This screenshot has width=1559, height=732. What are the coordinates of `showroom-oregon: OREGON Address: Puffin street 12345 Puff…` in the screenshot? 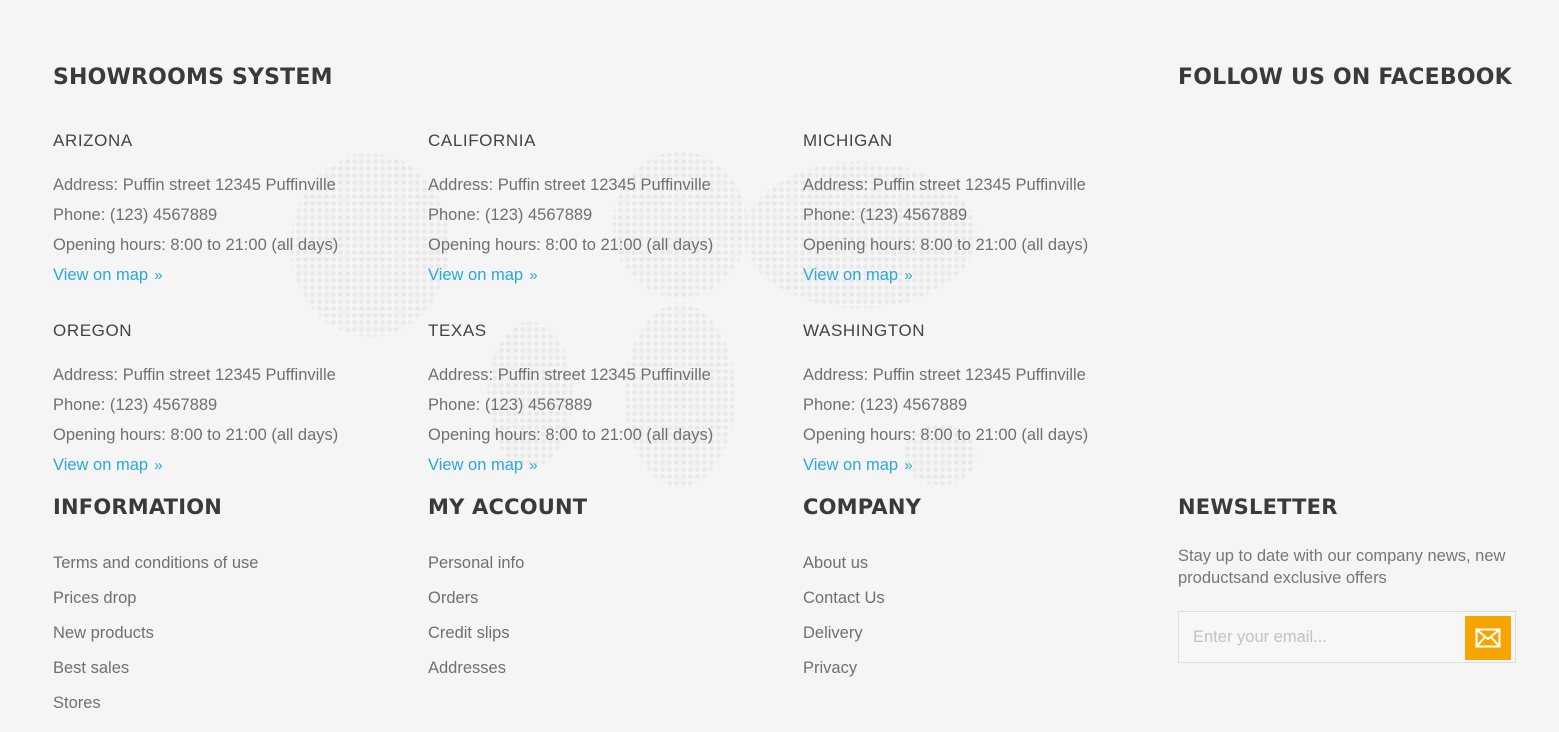 It's located at (238, 400).